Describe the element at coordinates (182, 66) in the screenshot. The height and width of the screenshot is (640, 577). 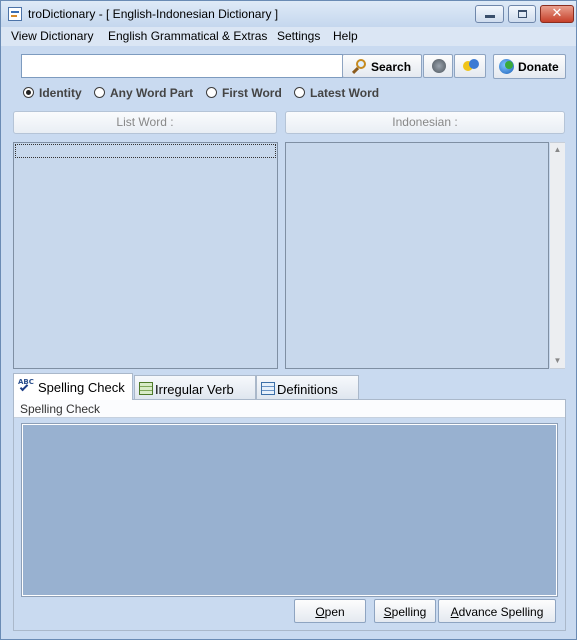
I see `search-input` at that location.